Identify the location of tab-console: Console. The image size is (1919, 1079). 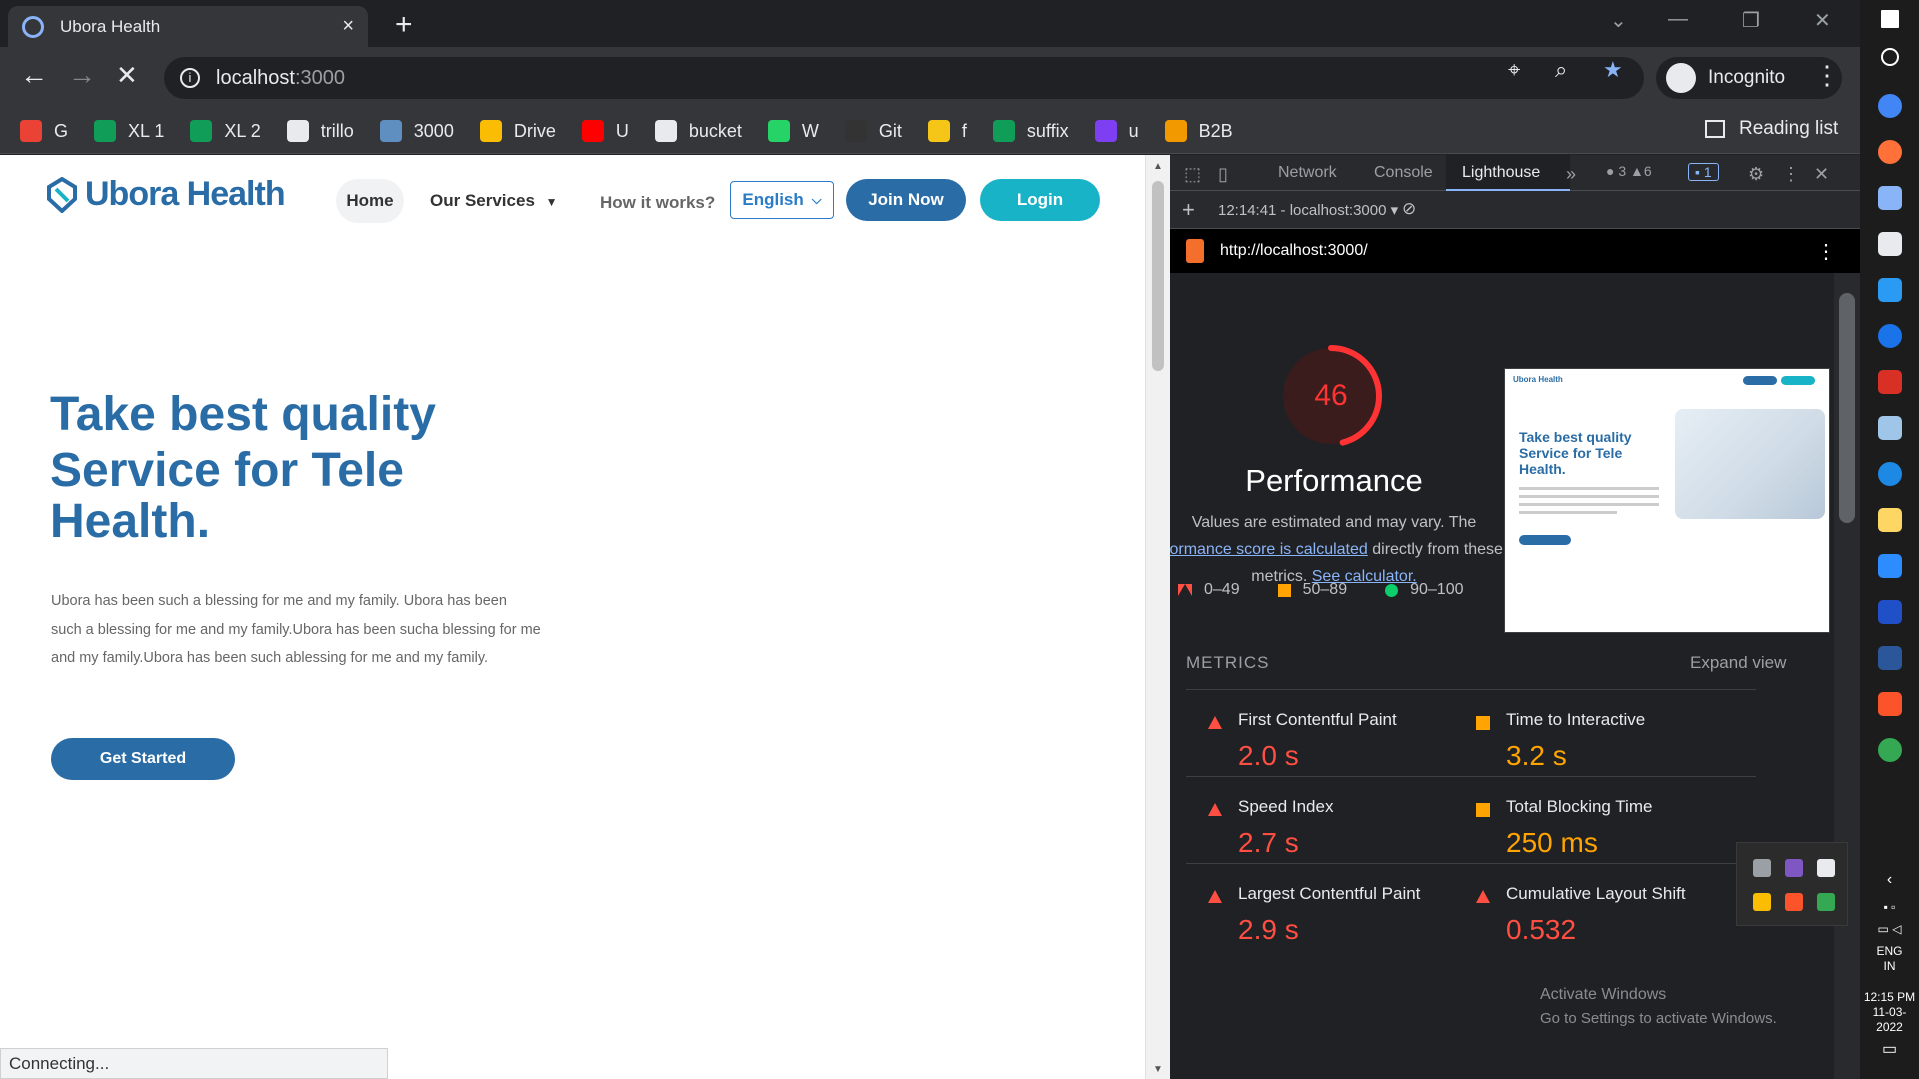
(1403, 173).